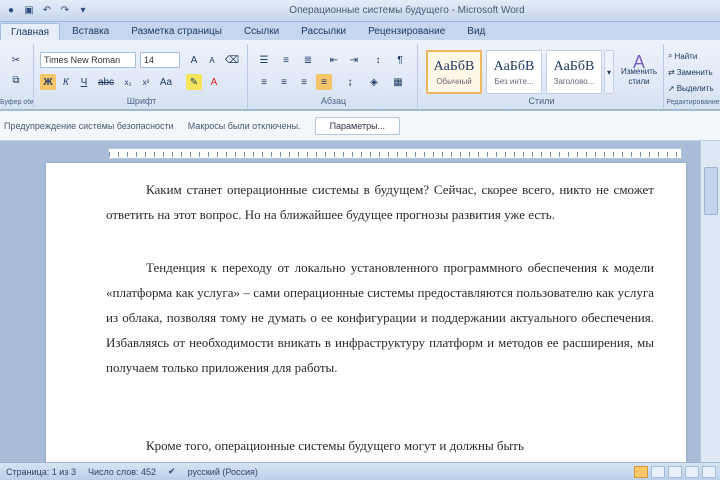  What do you see at coordinates (638, 62) in the screenshot?
I see `change-styles-icon: A` at bounding box center [638, 62].